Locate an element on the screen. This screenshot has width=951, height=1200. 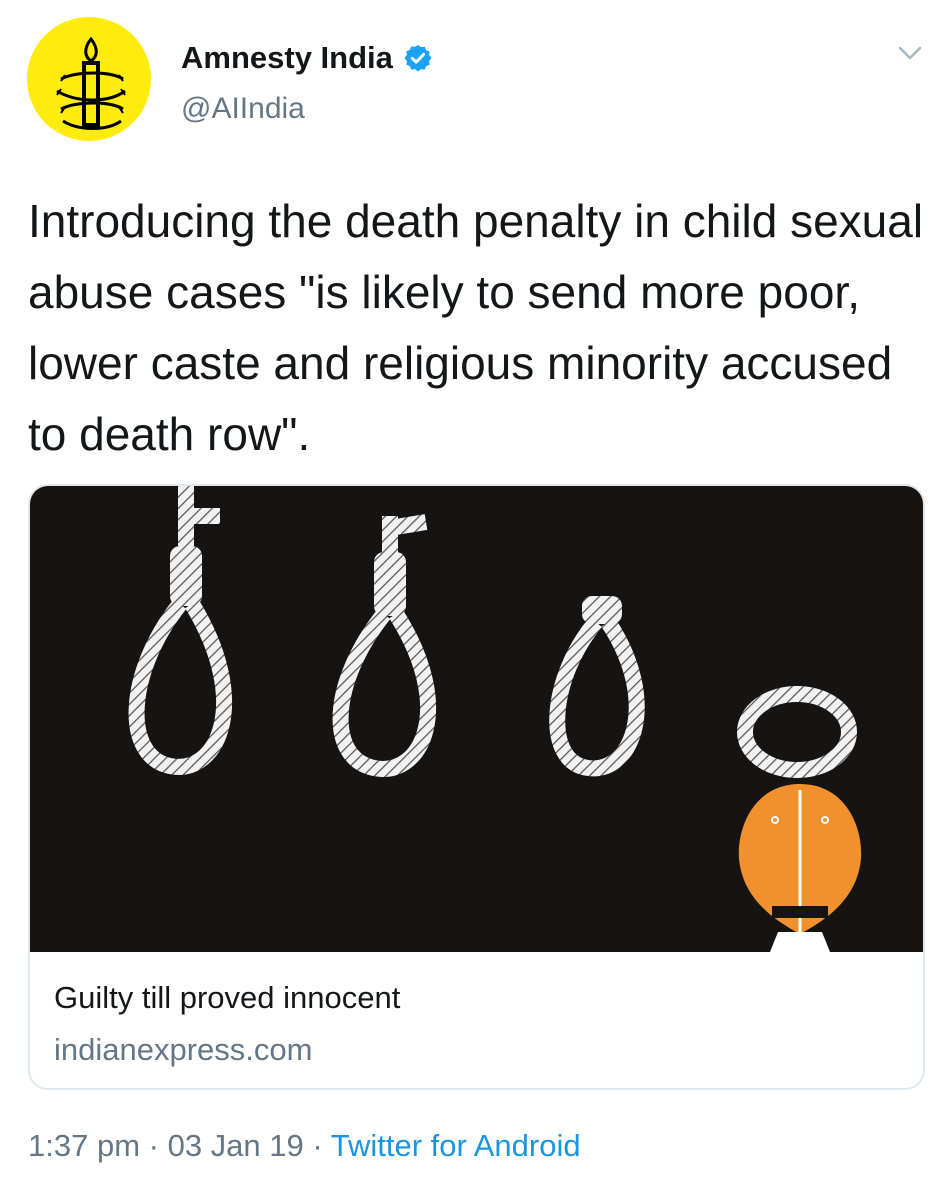
author-display-name: Amnesty India is located at coordinates (287, 58).